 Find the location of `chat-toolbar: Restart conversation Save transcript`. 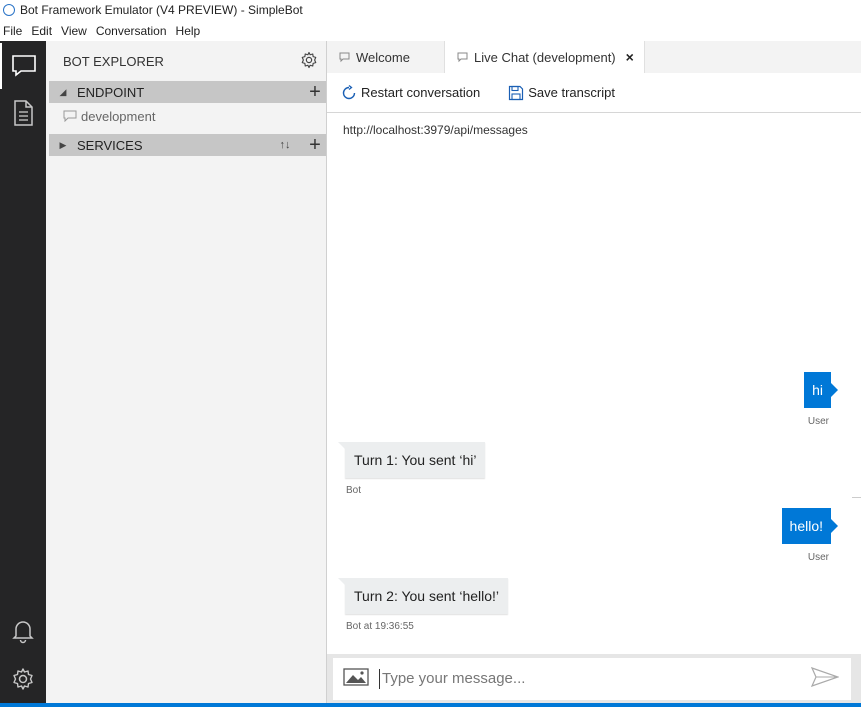

chat-toolbar: Restart conversation Save transcript is located at coordinates (594, 93).